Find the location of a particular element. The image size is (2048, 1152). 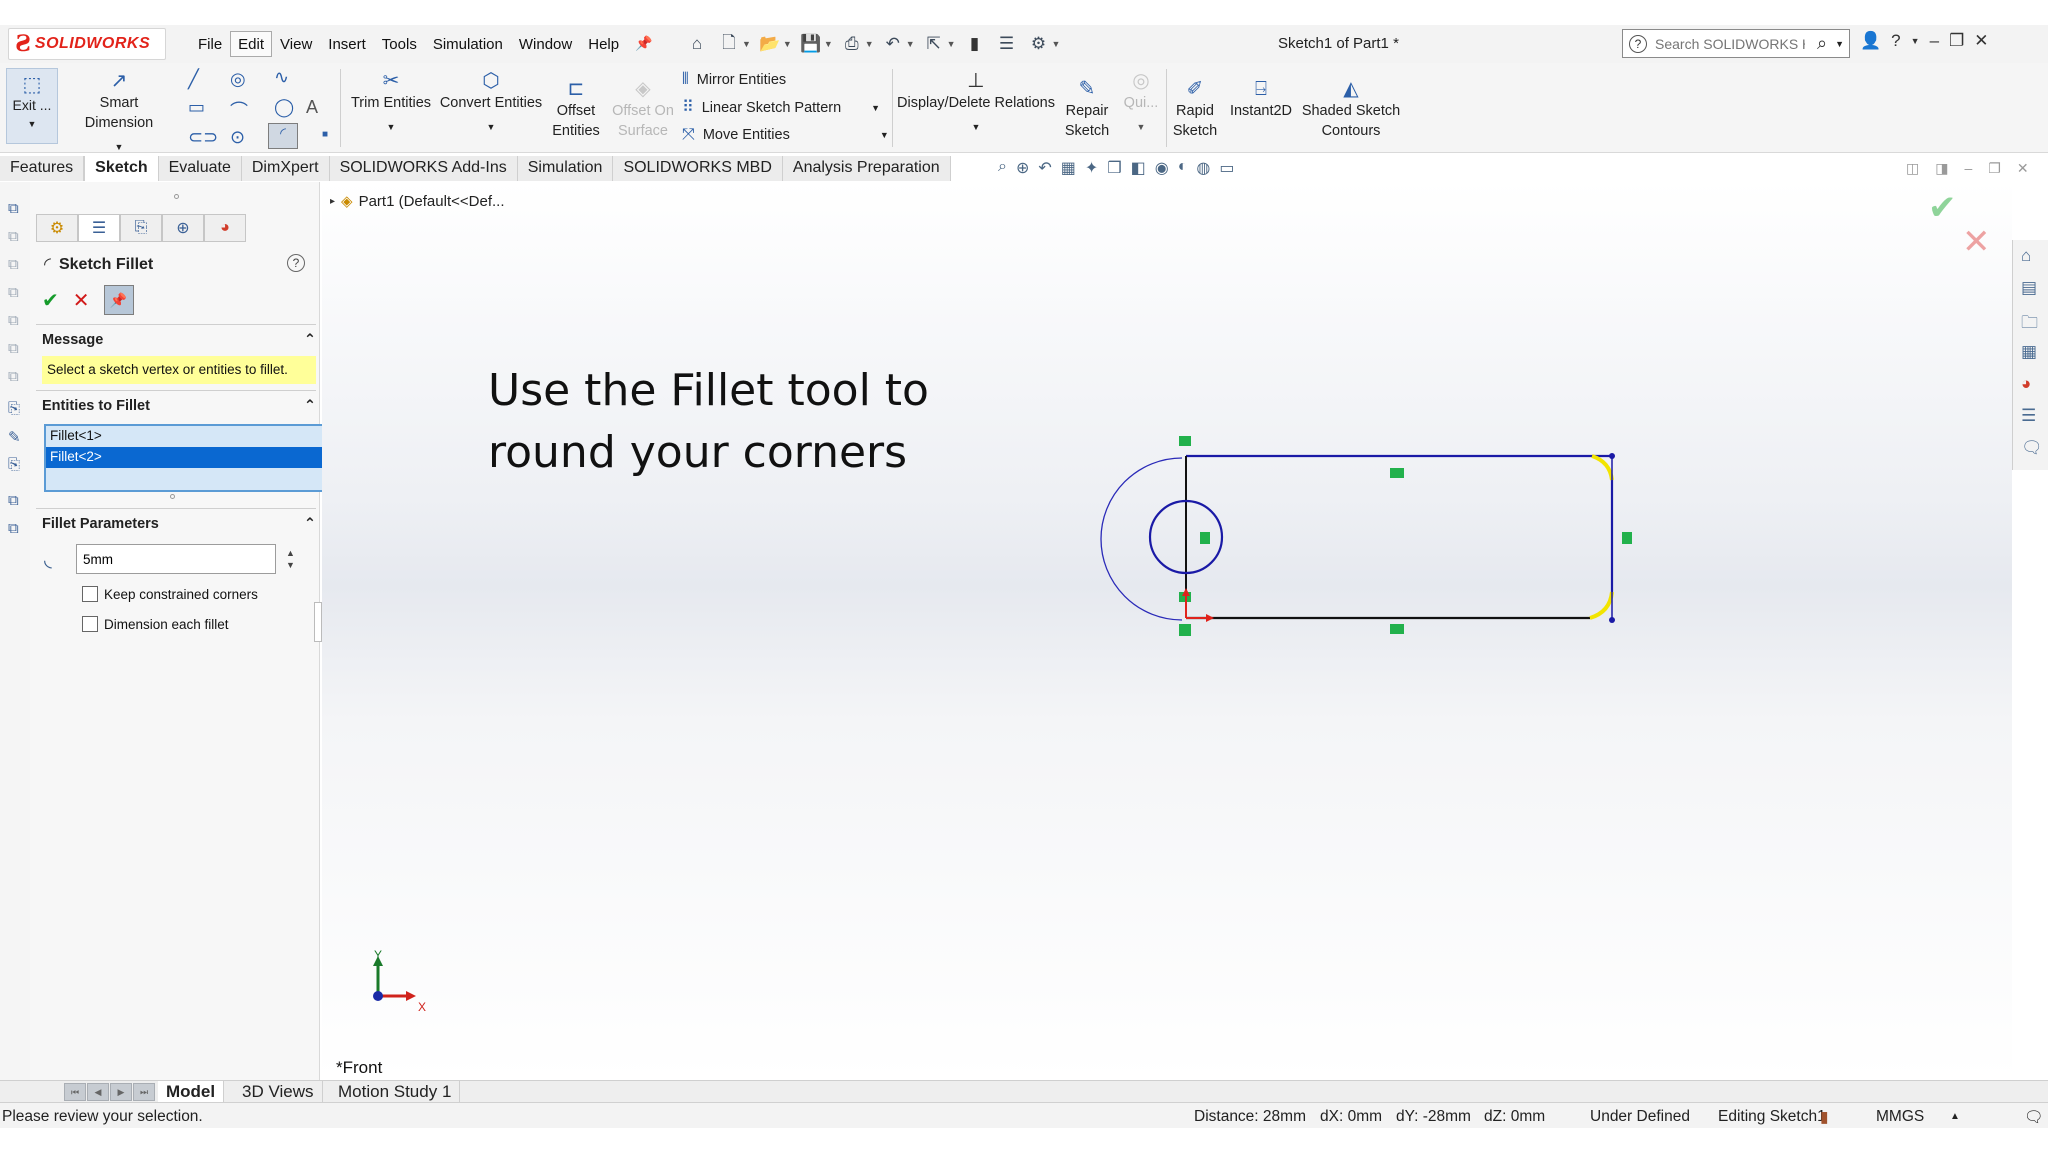

panel-collapse-handle is located at coordinates (318, 622).